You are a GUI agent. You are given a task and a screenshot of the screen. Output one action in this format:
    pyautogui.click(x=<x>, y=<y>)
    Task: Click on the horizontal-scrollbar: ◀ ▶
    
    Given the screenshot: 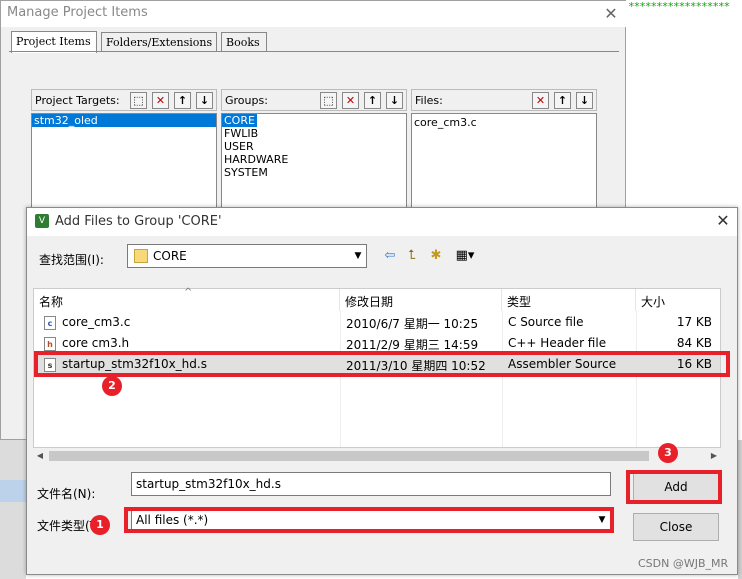 What is the action you would take?
    pyautogui.click(x=377, y=456)
    